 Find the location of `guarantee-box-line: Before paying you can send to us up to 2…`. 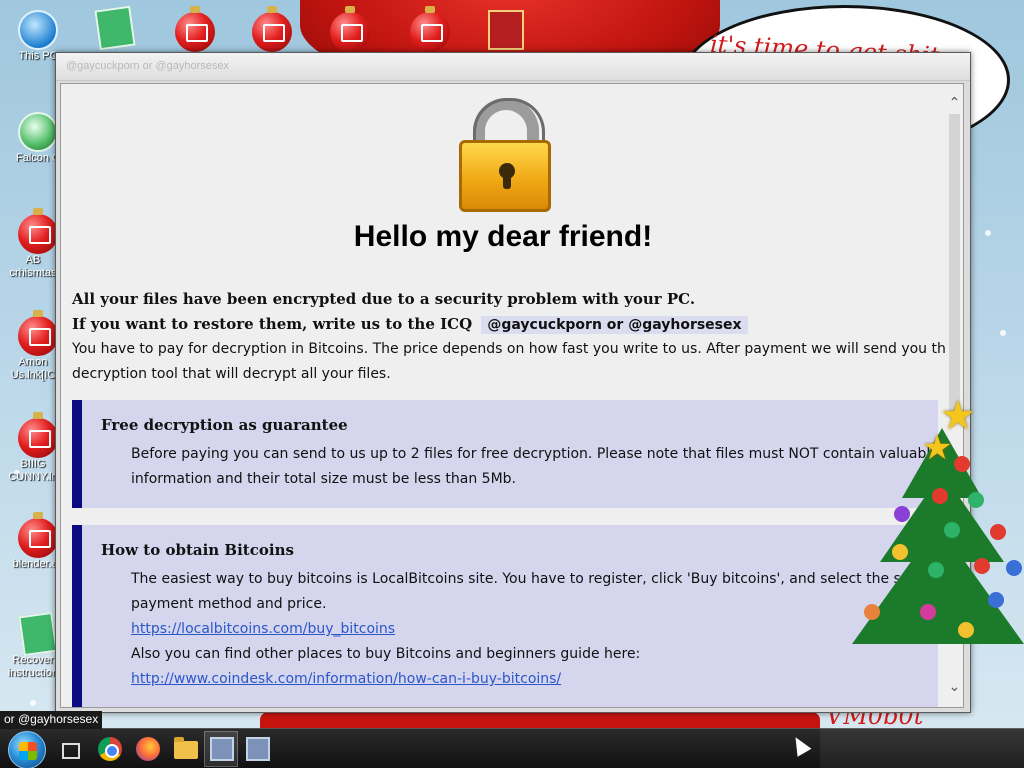

guarantee-box-line: Before paying you can send to us up to 2… is located at coordinates (535, 454).